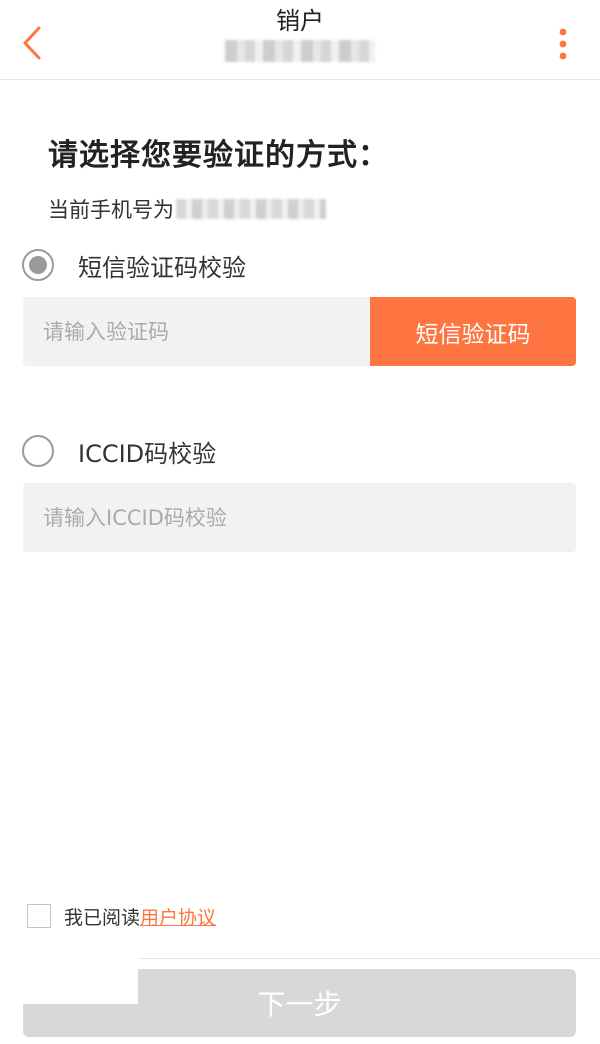 The image size is (600, 1044). Describe the element at coordinates (38, 451) in the screenshot. I see `iccid-radio-button` at that location.